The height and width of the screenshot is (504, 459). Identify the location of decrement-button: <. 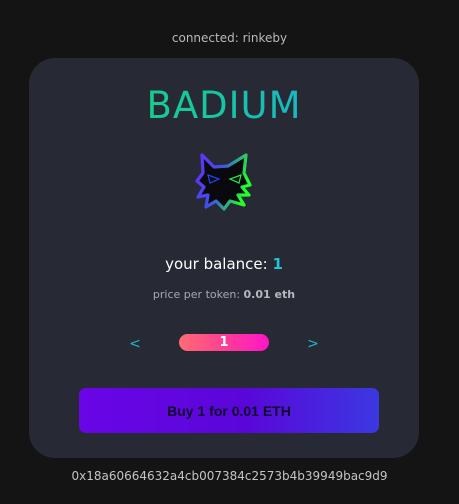
(135, 344).